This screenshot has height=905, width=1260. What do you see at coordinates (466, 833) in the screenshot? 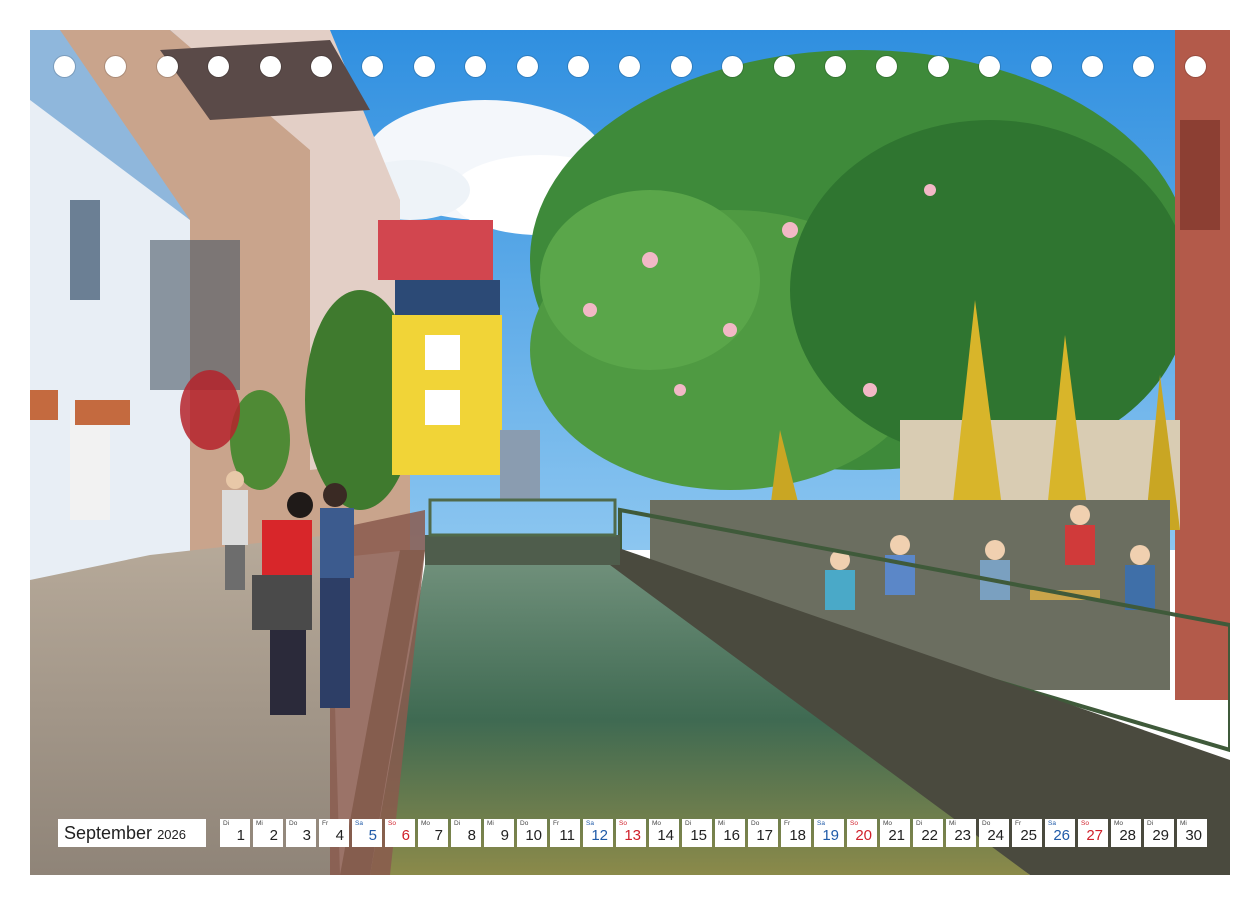
I see `day-cell: Di 8` at bounding box center [466, 833].